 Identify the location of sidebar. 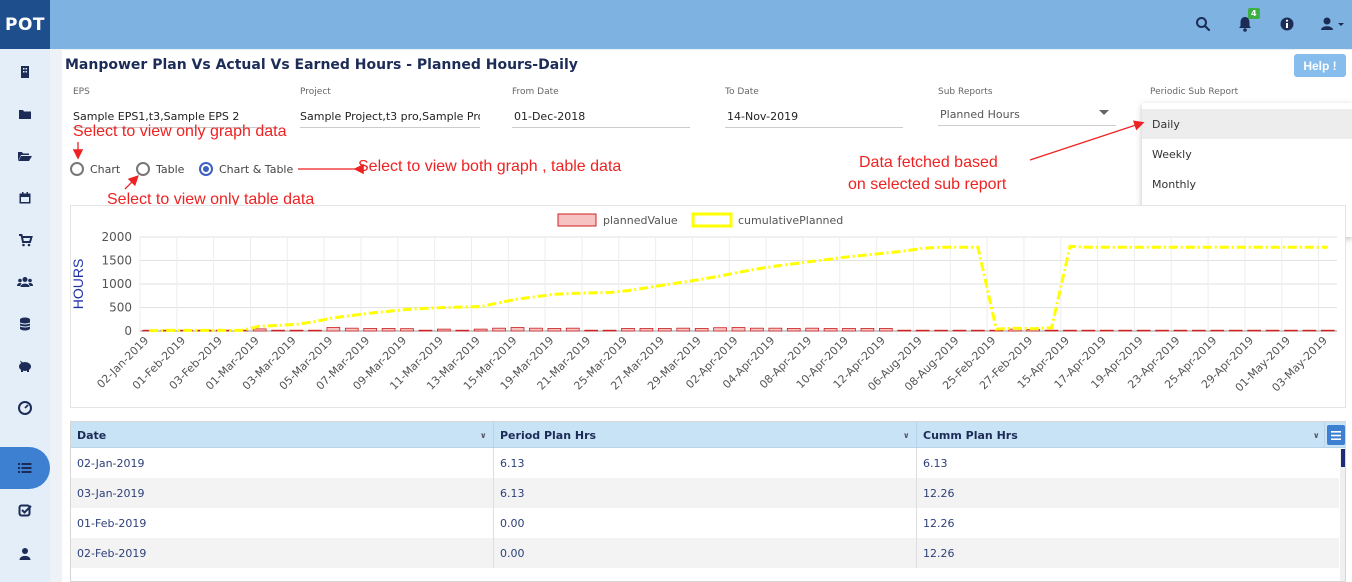
(25, 315).